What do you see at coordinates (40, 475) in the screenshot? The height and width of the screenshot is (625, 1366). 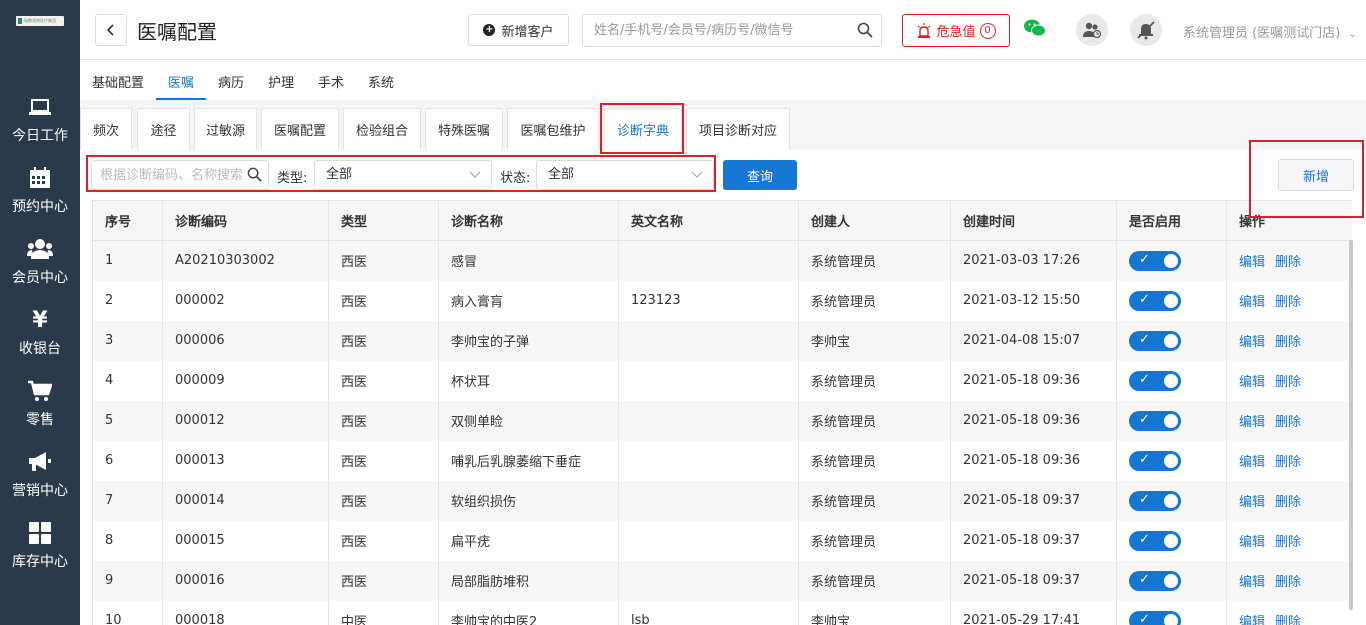 I see `nav-item-marketing: 营销中心` at bounding box center [40, 475].